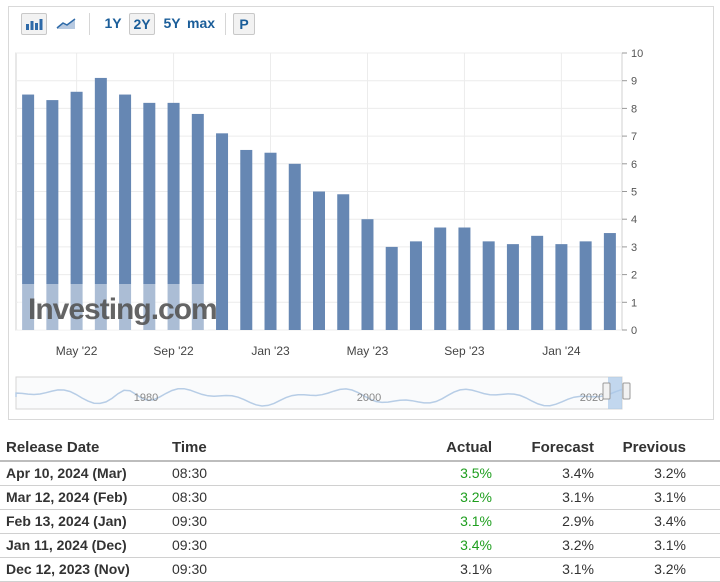 The image size is (720, 582). What do you see at coordinates (670, 521) in the screenshot?
I see `previous-cell: 3.4%` at bounding box center [670, 521].